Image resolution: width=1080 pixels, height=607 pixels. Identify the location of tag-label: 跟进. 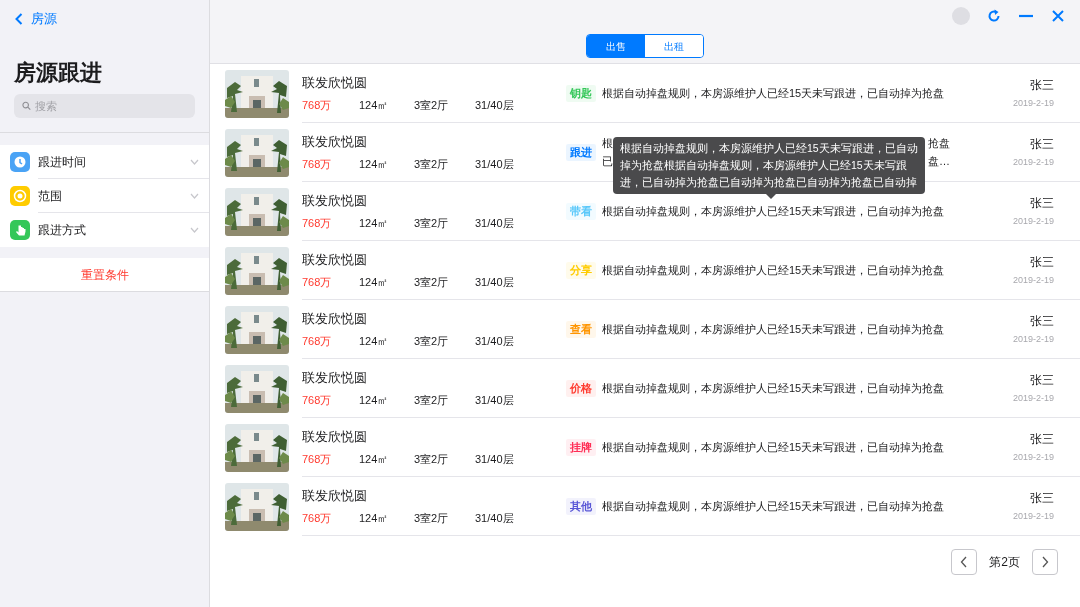
(581, 152).